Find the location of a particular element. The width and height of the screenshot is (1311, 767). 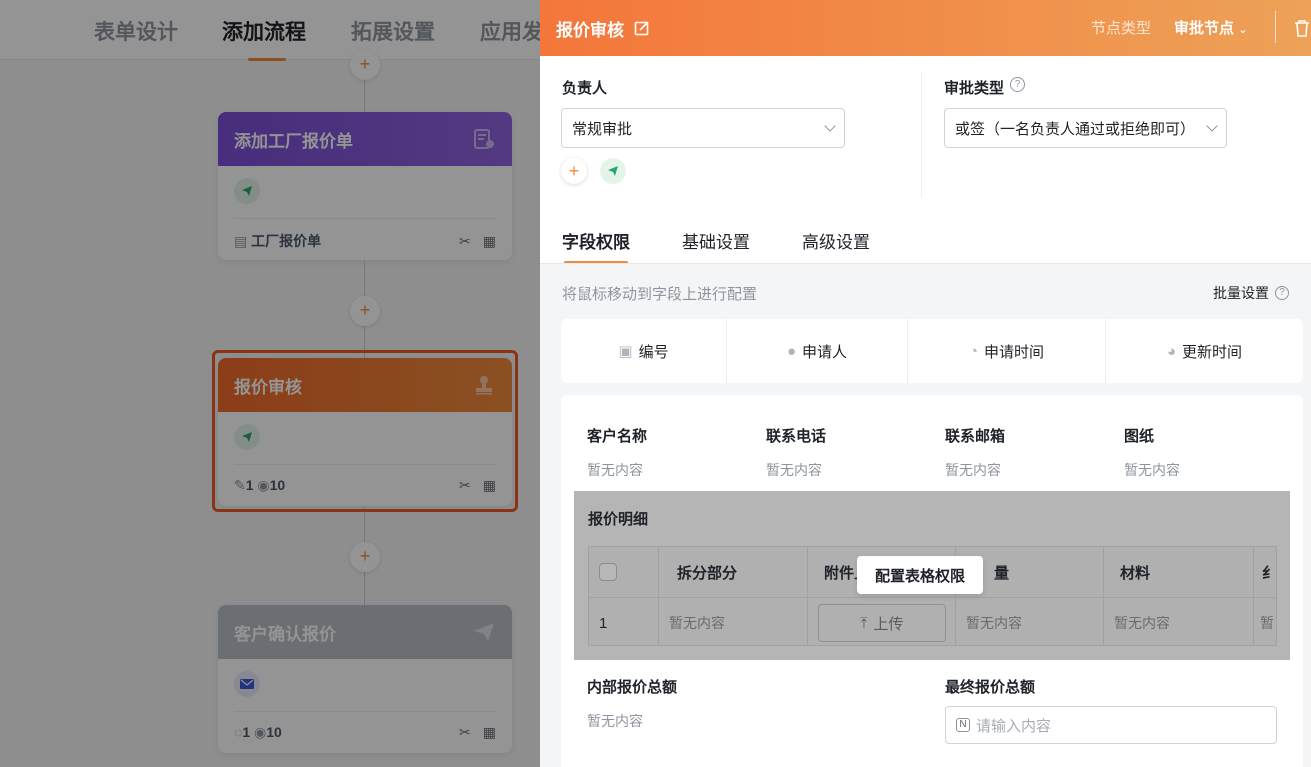

system-field-label: 申请时间 is located at coordinates (1014, 352).